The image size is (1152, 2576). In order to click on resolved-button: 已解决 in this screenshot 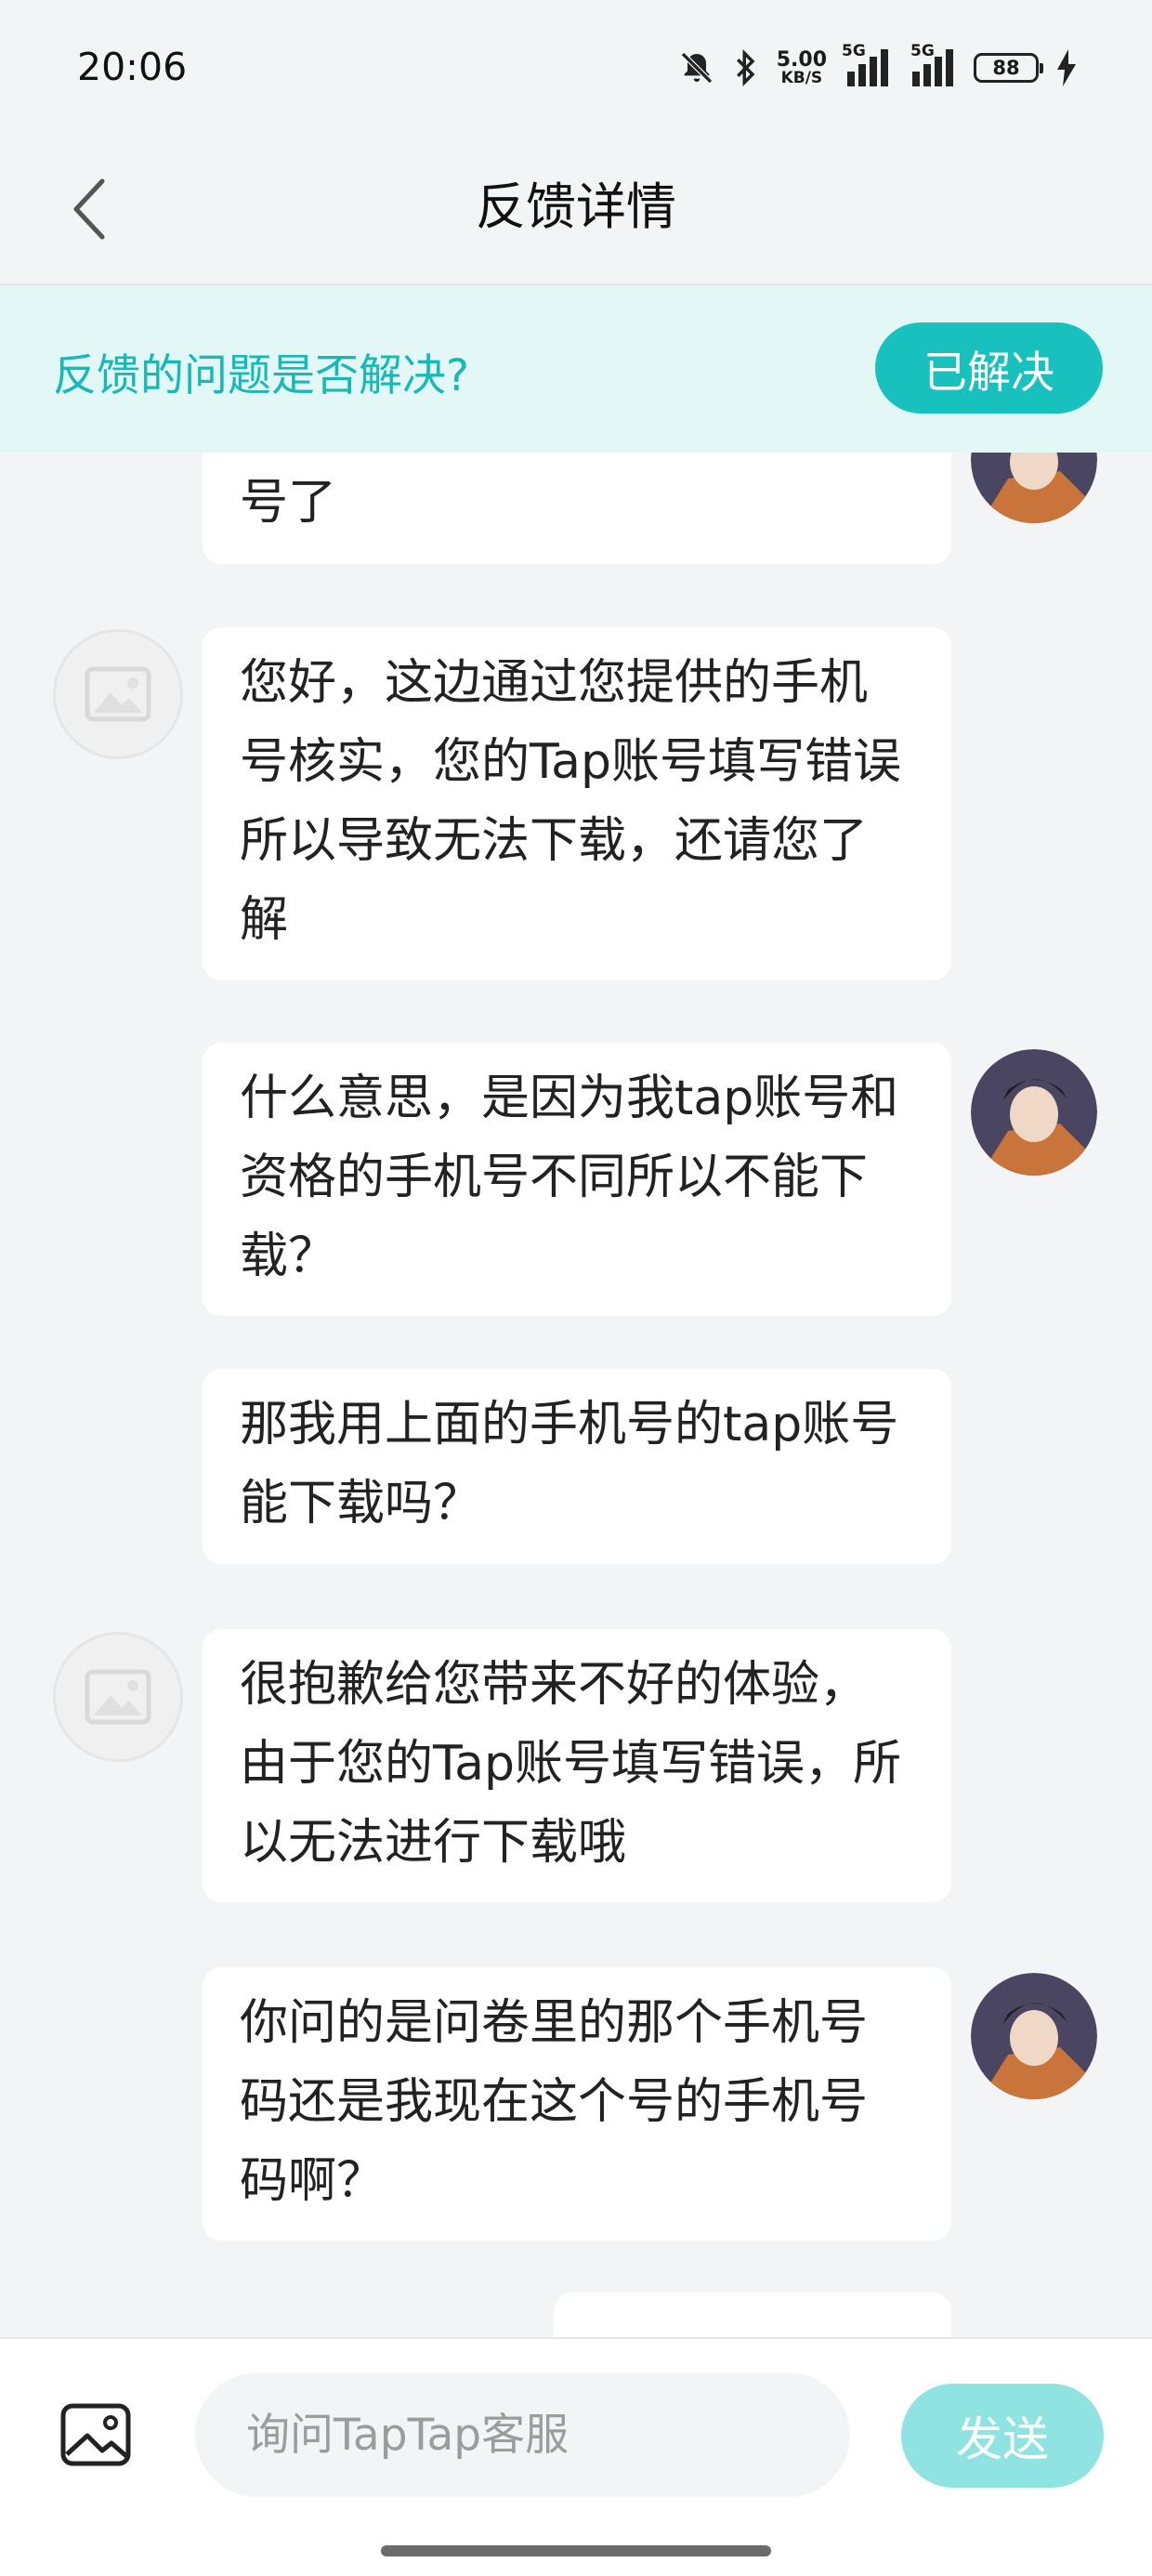, I will do `click(989, 368)`.